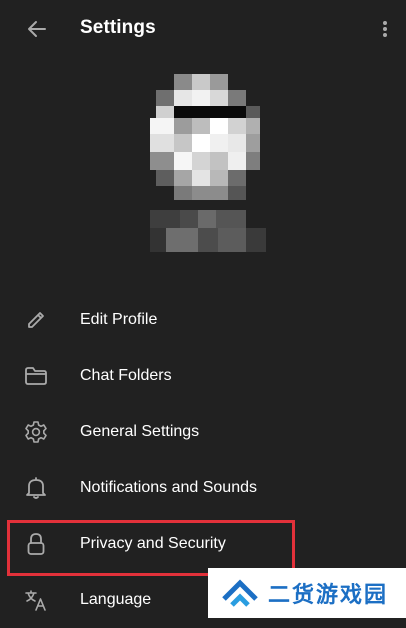 The height and width of the screenshot is (628, 406). I want to click on lock-icon, so click(36, 544).